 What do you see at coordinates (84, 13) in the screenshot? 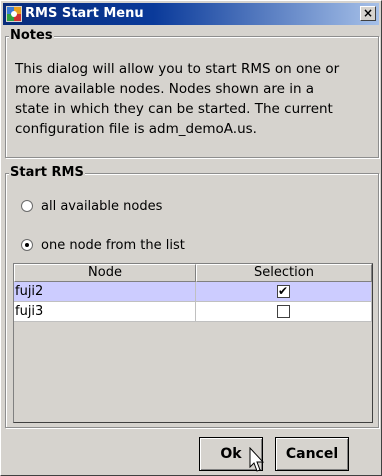
I see `window-title: RMS Start Menu` at bounding box center [84, 13].